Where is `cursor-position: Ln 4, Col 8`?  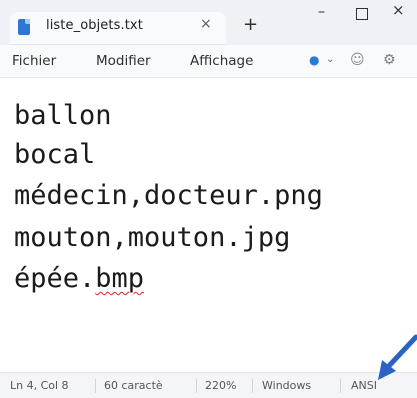
cursor-position: Ln 4, Col 8 is located at coordinates (39, 385).